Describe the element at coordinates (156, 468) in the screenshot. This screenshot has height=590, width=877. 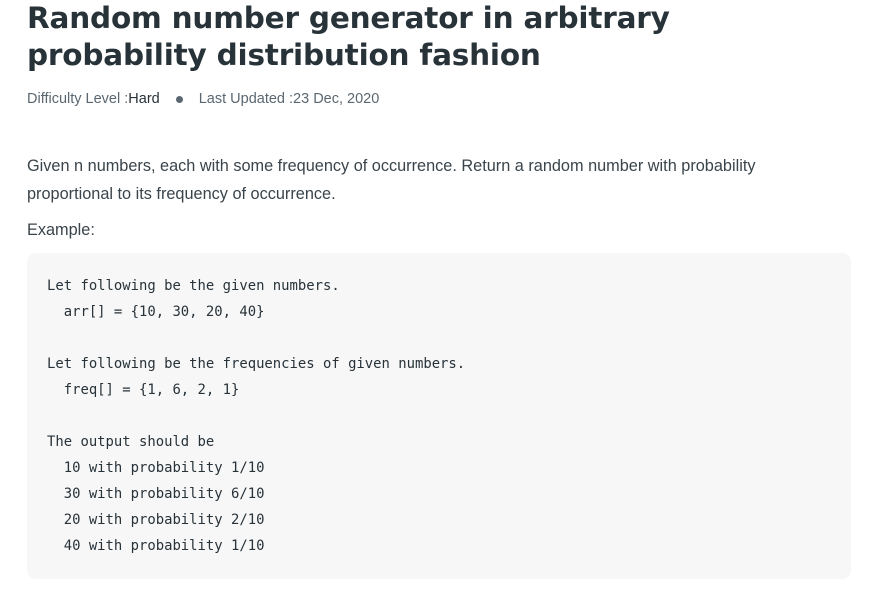
I see `code-line: 10 with probability 1/10` at that location.